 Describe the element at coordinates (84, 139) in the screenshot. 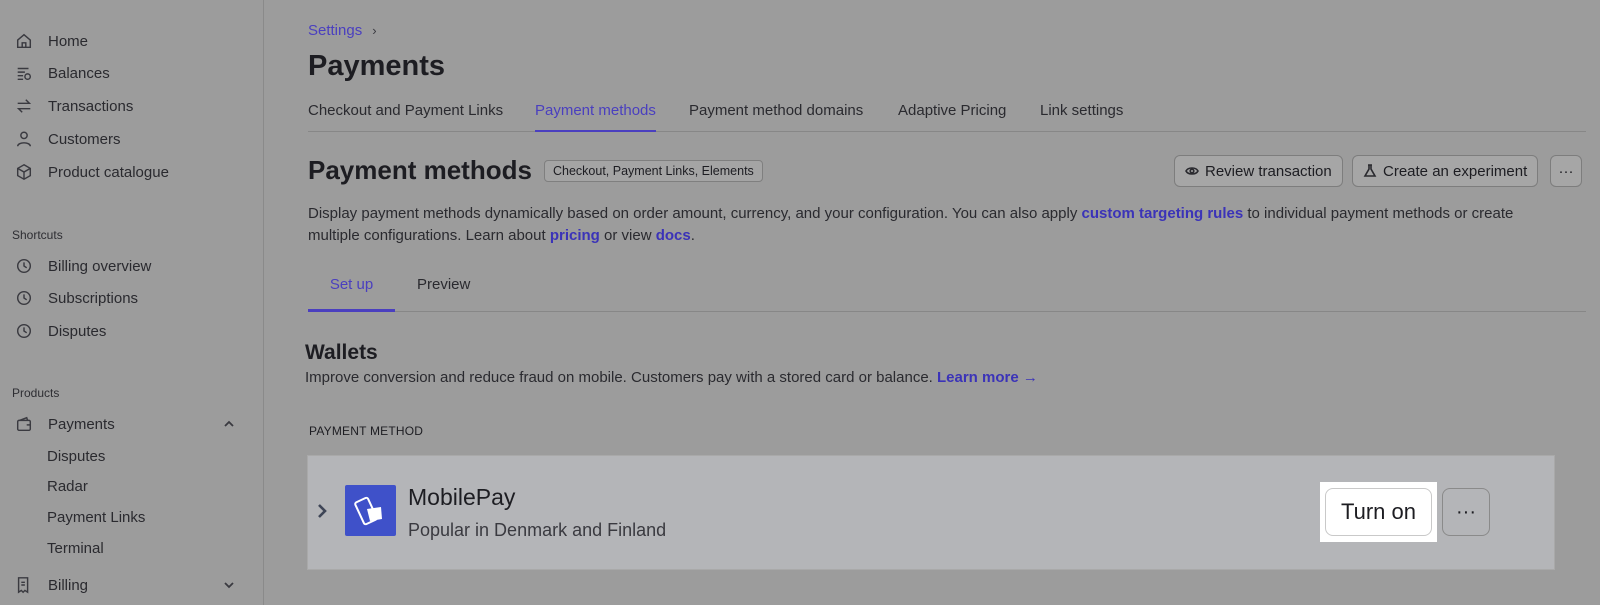

I see `sidebar-item-label: Customers` at that location.